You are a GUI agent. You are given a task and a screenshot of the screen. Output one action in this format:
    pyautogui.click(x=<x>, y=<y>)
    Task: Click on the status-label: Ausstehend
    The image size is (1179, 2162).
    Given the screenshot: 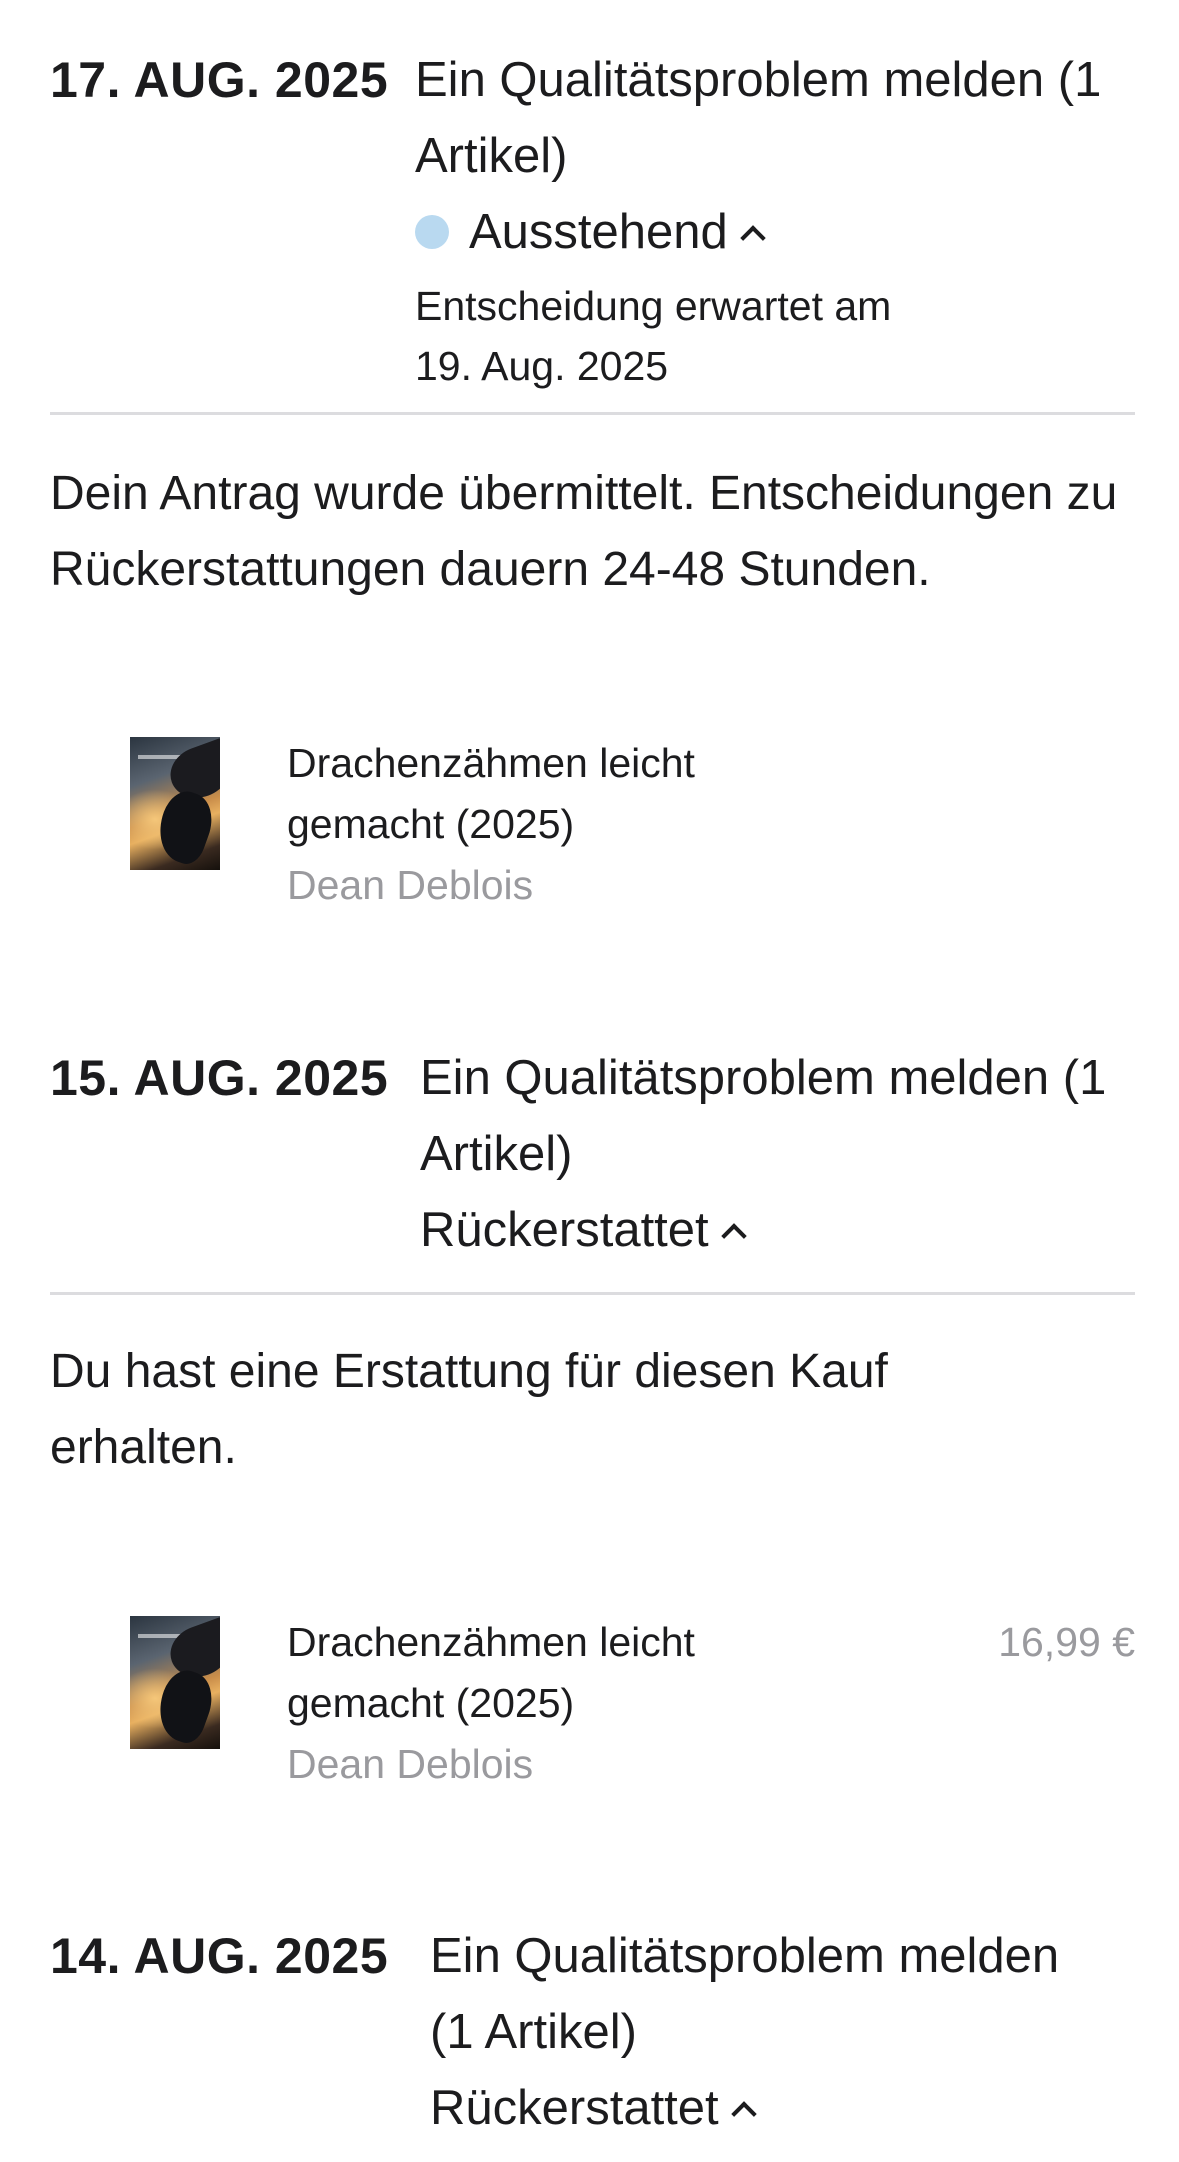 What is the action you would take?
    pyautogui.click(x=598, y=232)
    